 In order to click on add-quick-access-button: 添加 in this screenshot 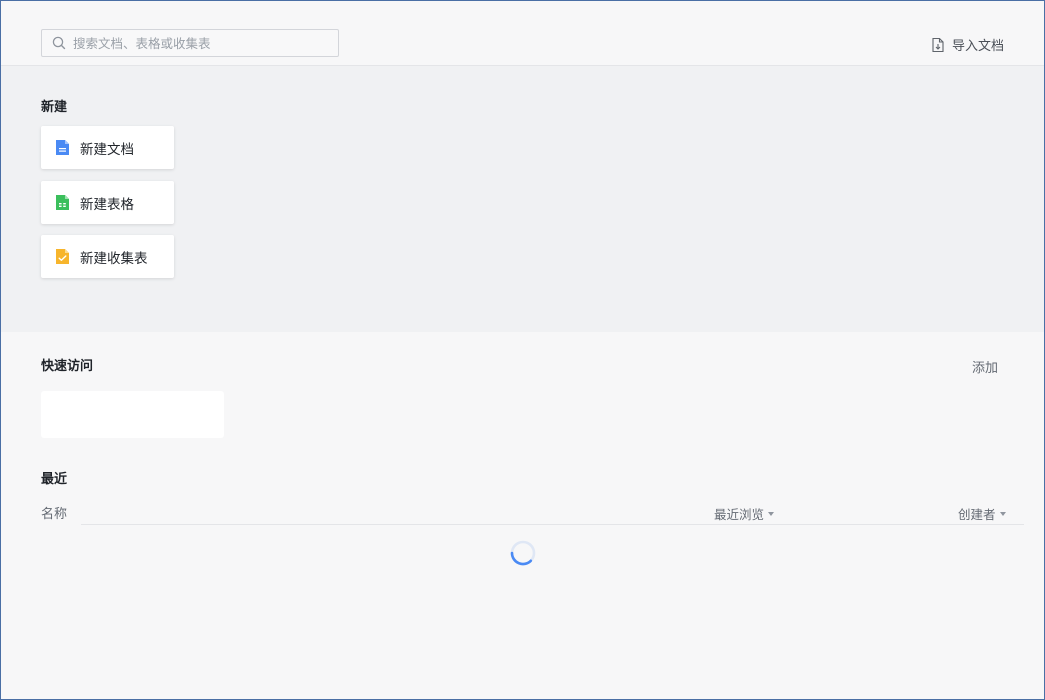, I will do `click(985, 366)`.